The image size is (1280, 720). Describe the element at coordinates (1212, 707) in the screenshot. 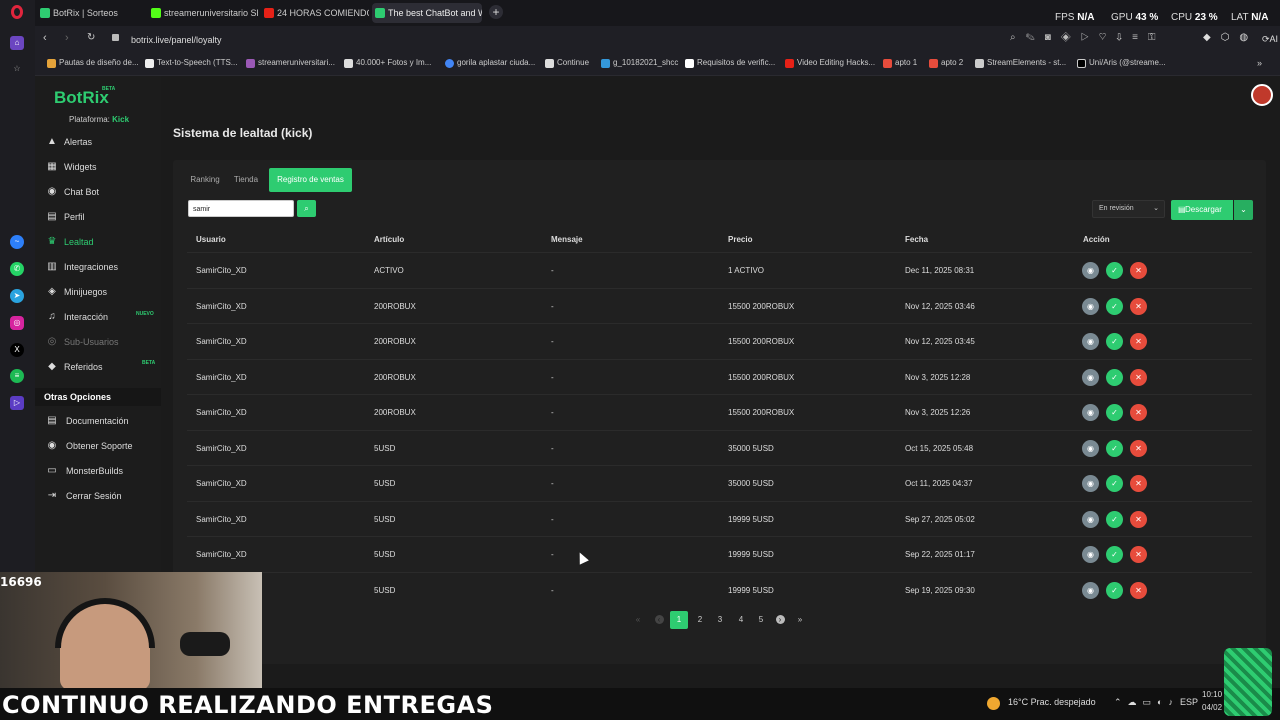

I see `clock-date: 04/02` at that location.